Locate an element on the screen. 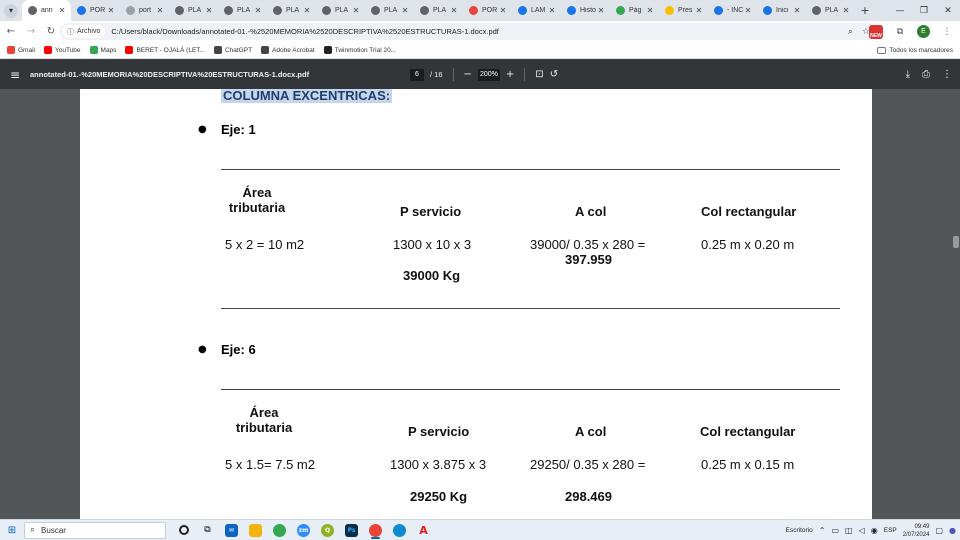  pdf-menu-icon: ≡ is located at coordinates (15, 75).